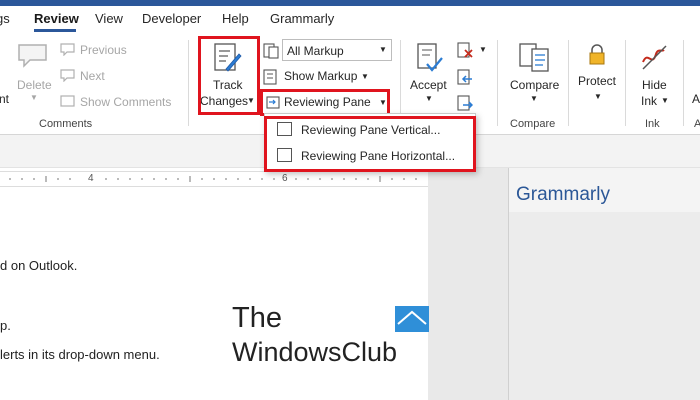  What do you see at coordinates (654, 85) in the screenshot?
I see `hide-ink-label-line1: Hide` at bounding box center [654, 85].